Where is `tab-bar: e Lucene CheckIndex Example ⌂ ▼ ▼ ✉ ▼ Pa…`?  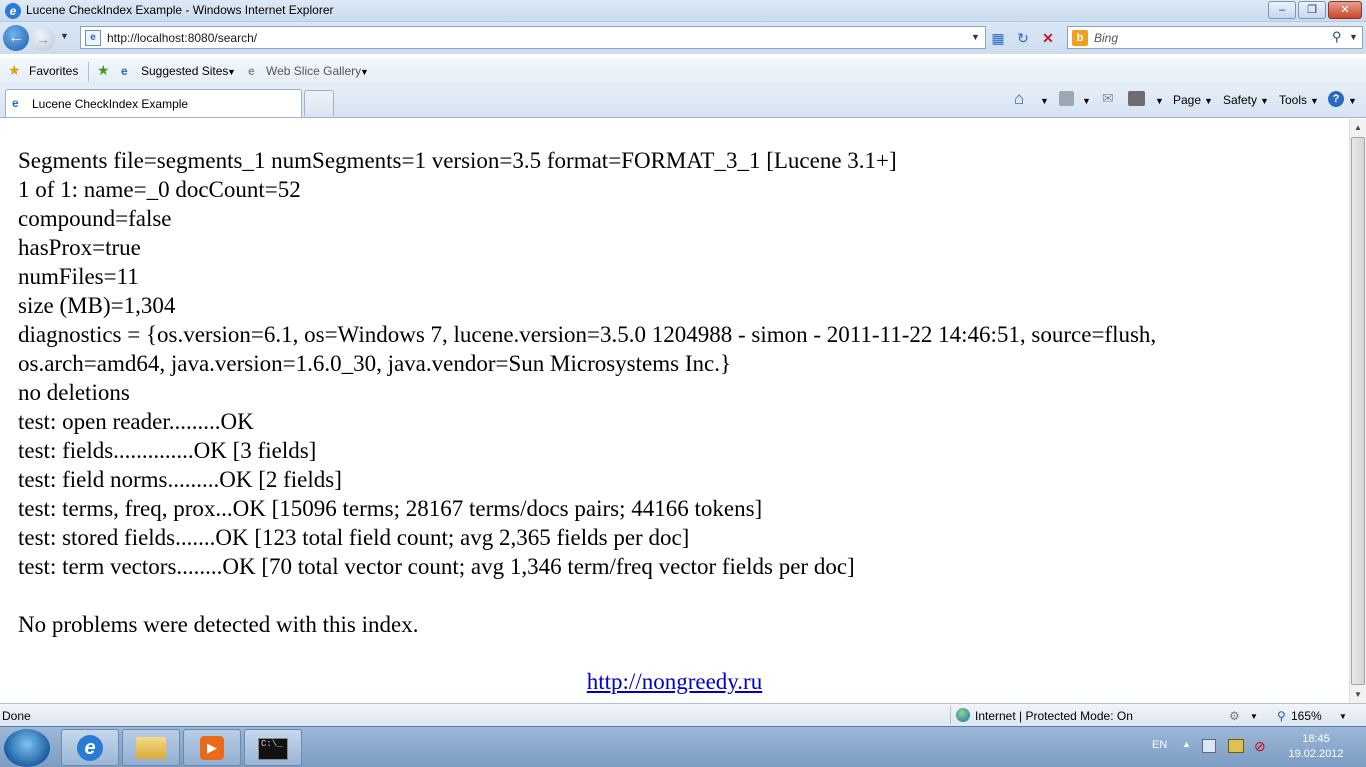 tab-bar: e Lucene CheckIndex Example ⌂ ▼ ▼ ✉ ▼ Pa… is located at coordinates (683, 102).